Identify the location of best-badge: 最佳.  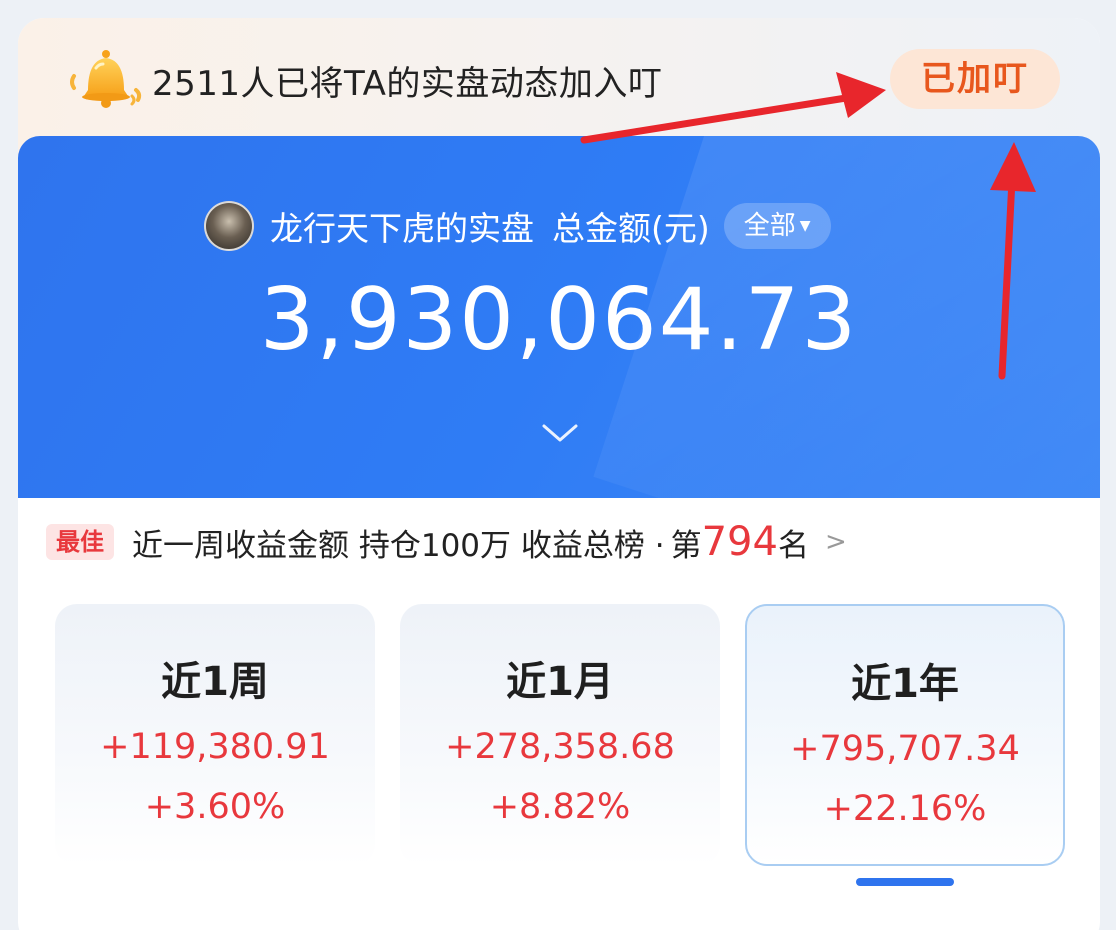
(80, 542).